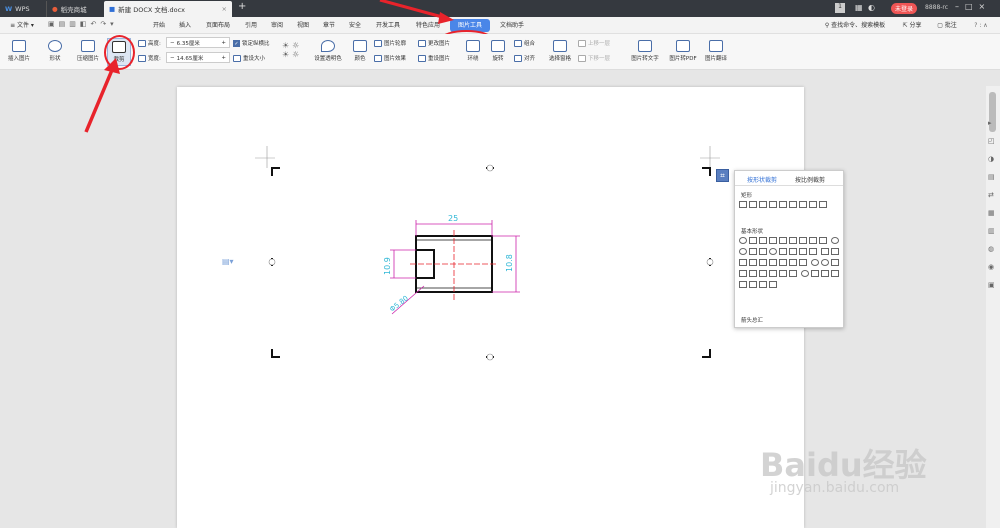  I want to click on dimension-left: 10.9, so click(387, 266).